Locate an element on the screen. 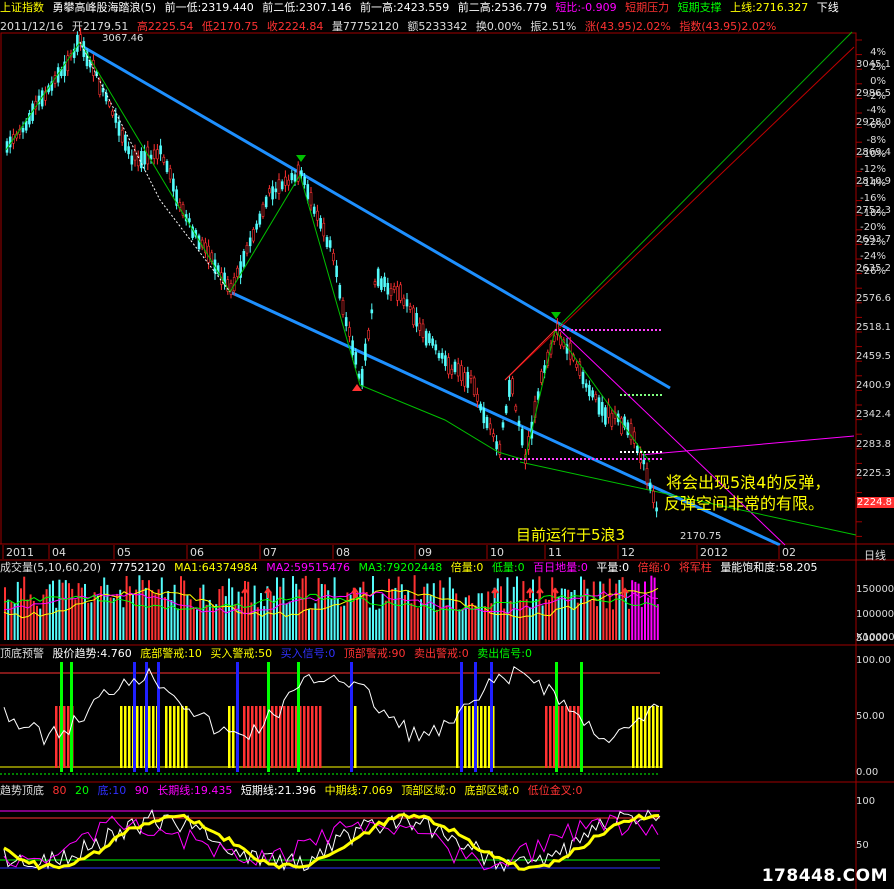  panel-axis-label: 150000 is located at coordinates (875, 589).